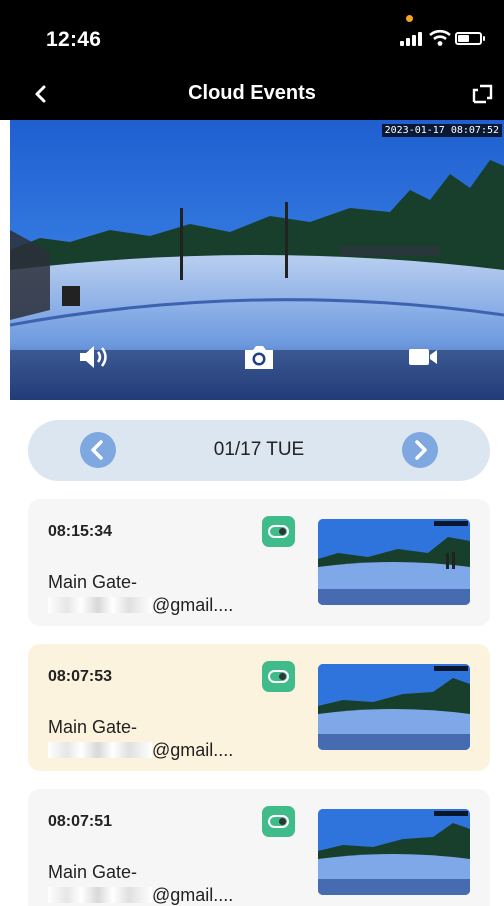  I want to click on video-record-icon, so click(423, 357).